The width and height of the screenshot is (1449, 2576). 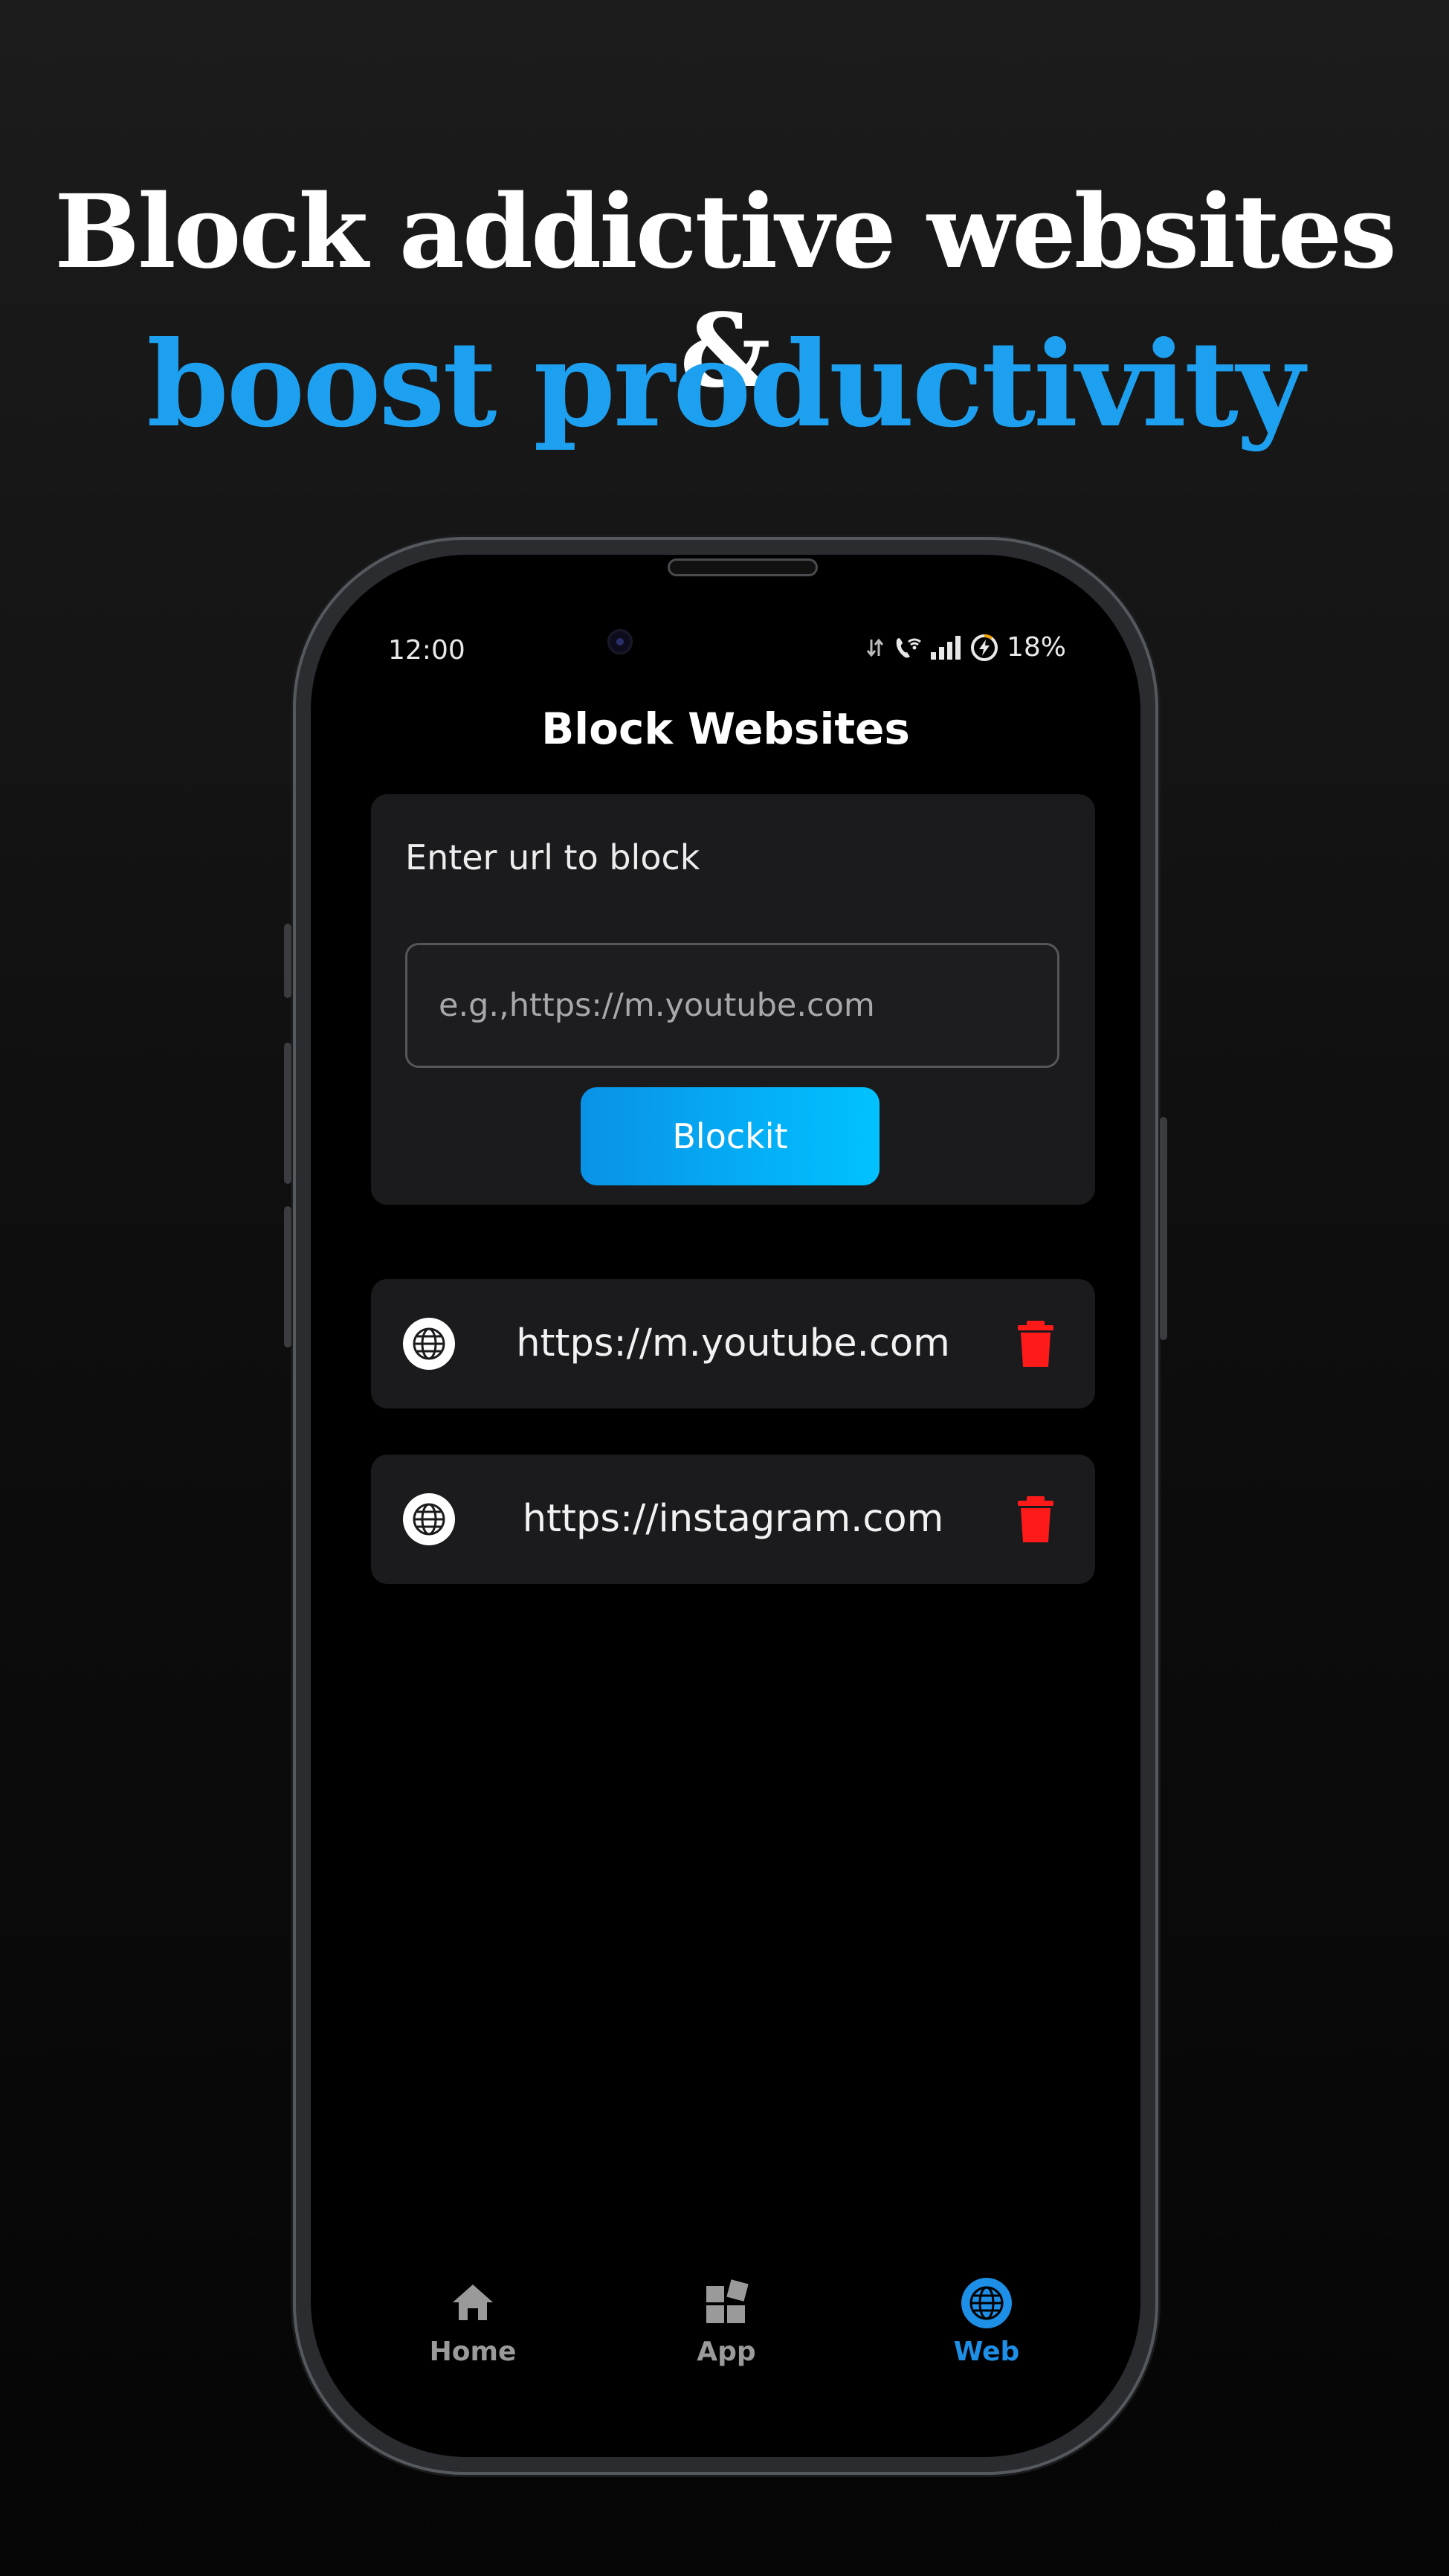 I want to click on bottom-nav: Home App Web, so click(x=725, y=2336).